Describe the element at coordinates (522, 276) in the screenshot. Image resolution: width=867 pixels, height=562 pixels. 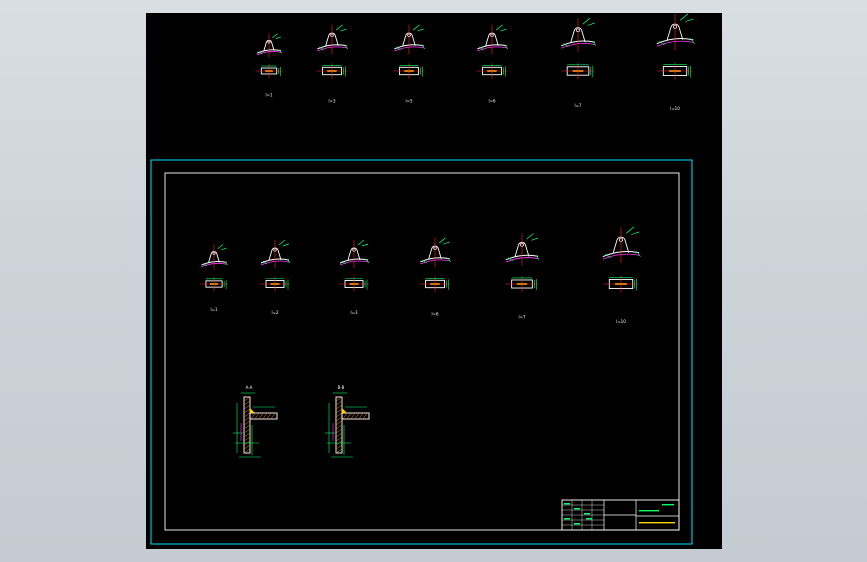
I see `sheet-lug-detail: l=7` at that location.